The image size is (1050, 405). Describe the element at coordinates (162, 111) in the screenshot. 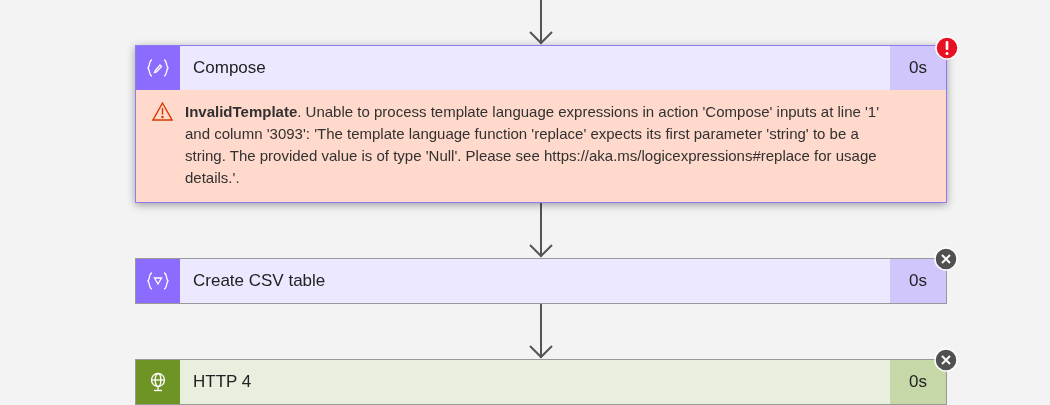

I see `warning-icon` at that location.